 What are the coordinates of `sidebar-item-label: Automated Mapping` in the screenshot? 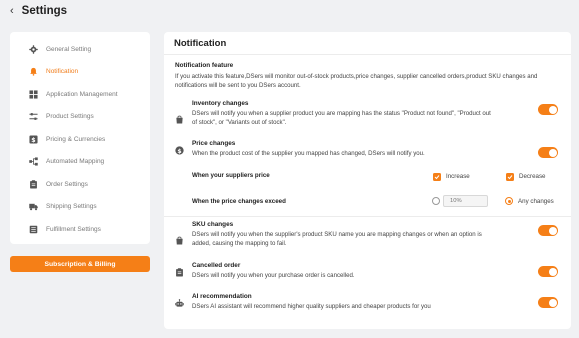 It's located at (75, 162).